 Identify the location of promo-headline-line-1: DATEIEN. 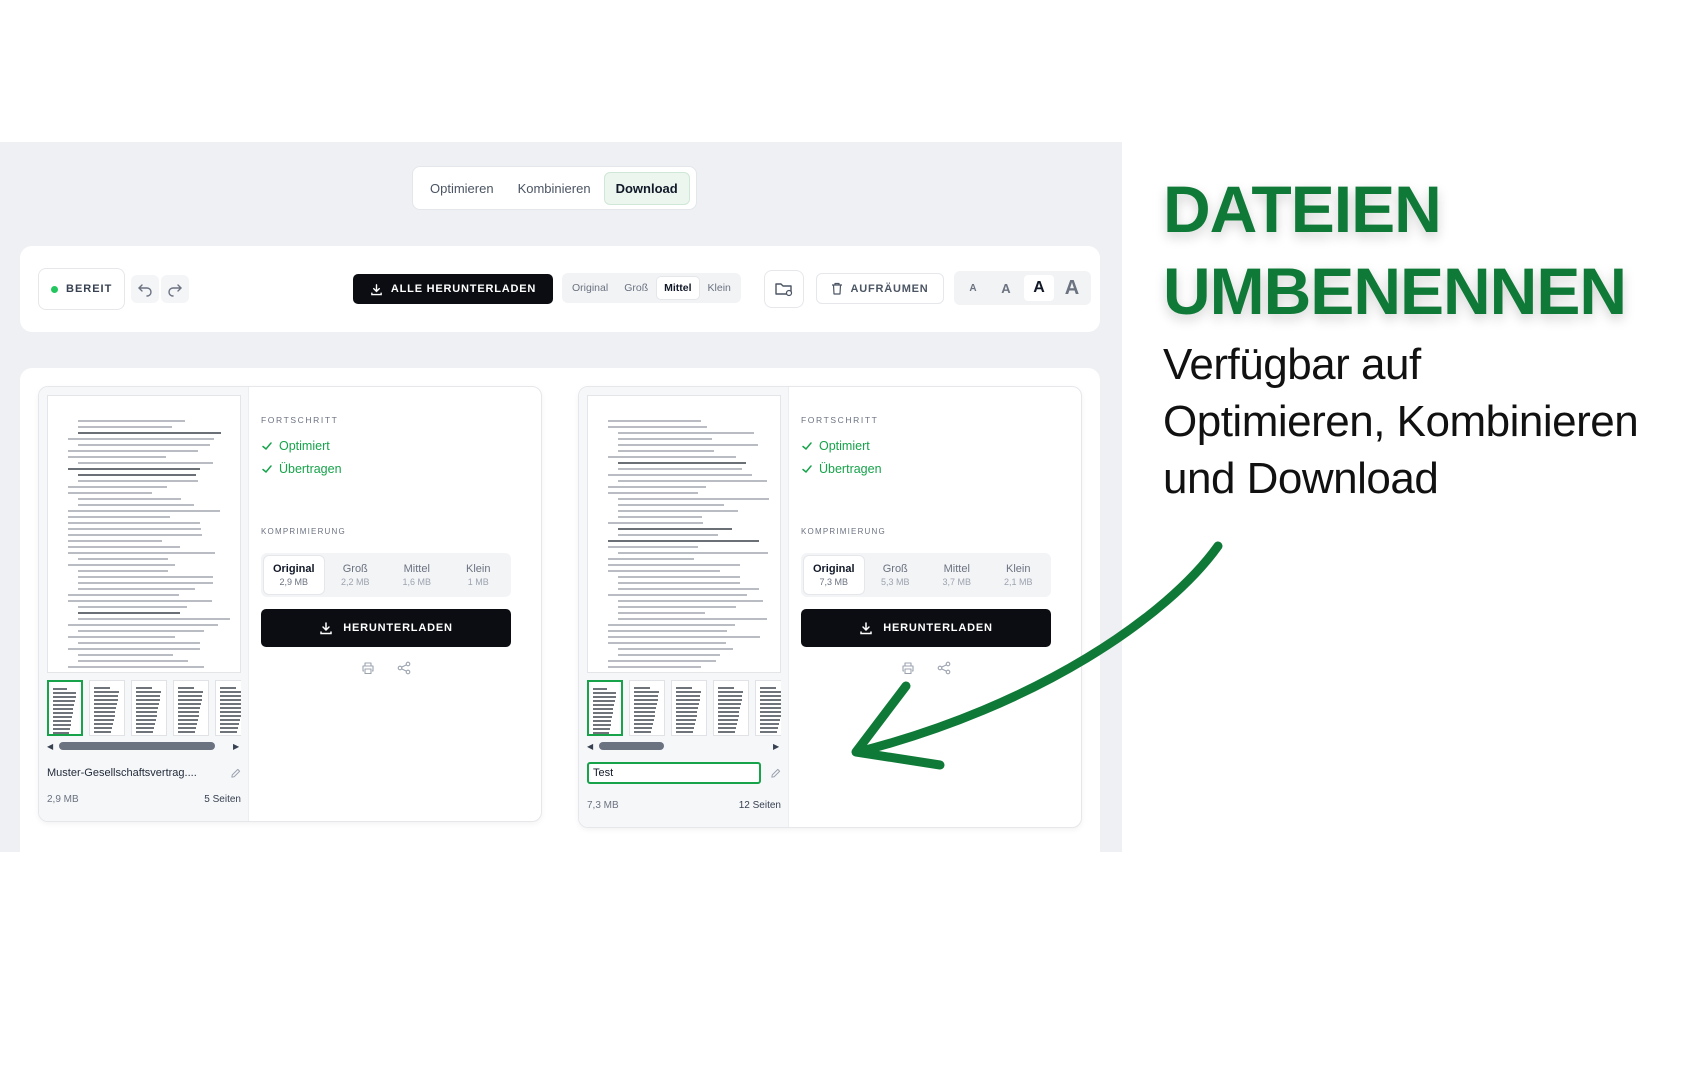
(1302, 209).